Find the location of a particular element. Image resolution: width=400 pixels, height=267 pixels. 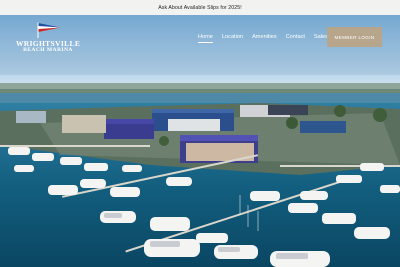

announcement-bar: Ask About Available Slips for 2025! is located at coordinates (200, 7).